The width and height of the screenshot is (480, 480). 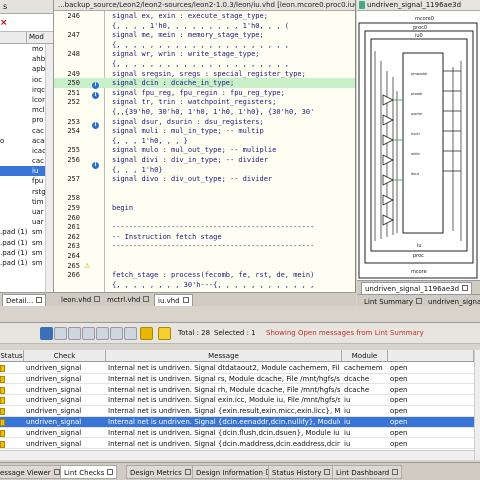 I want to click on code-line: 254 signal muli : mul_in_type; -- multip, so click(x=204, y=131).